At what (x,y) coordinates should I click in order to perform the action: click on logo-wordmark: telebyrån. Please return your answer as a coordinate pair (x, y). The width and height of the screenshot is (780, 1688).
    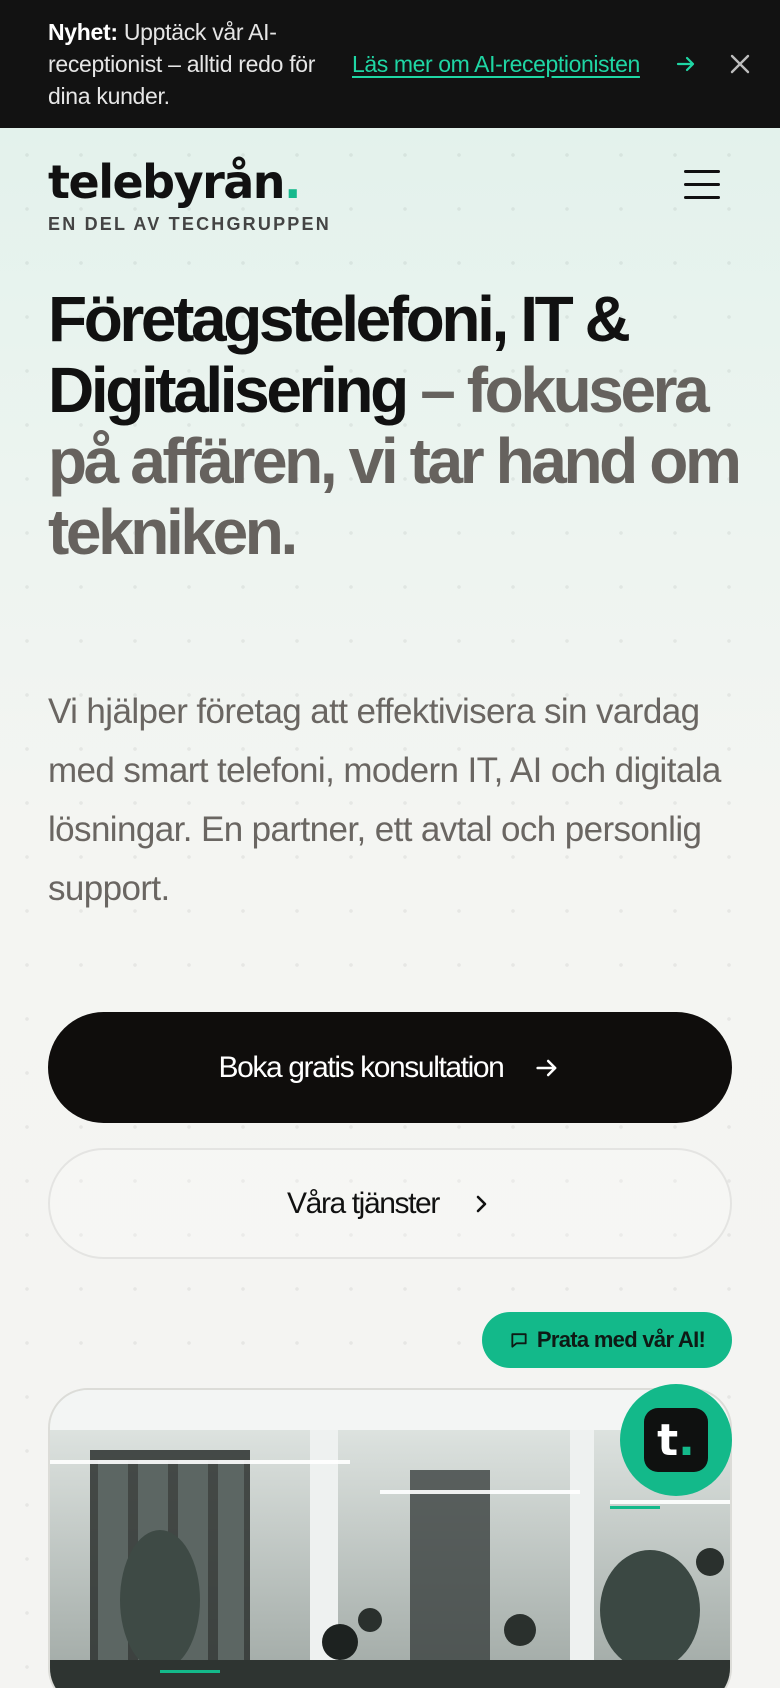
    Looking at the image, I should click on (167, 182).